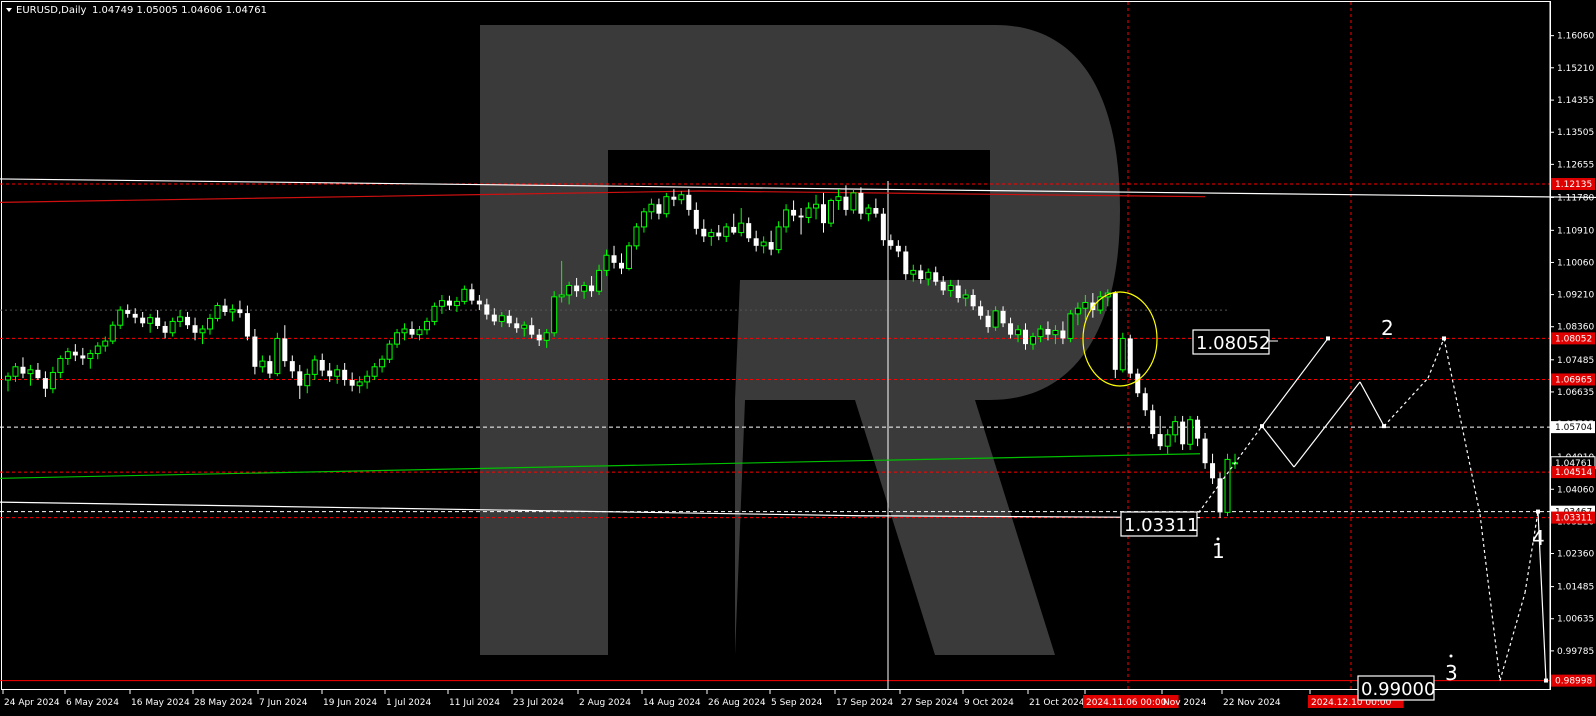  I want to click on price-tick-label: 1.14355, so click(1575, 101).